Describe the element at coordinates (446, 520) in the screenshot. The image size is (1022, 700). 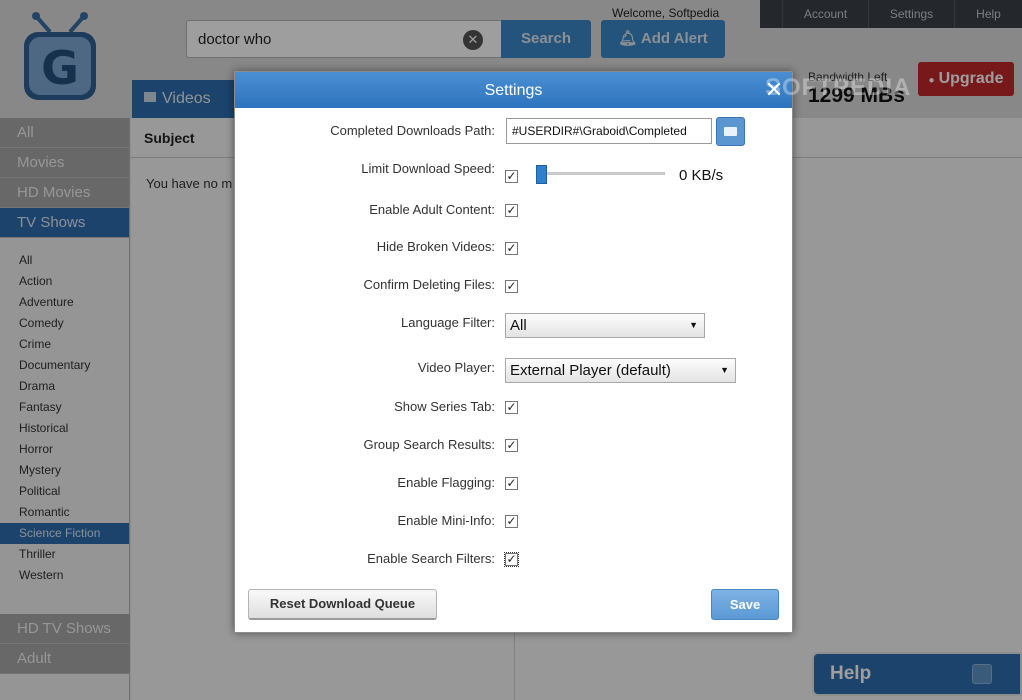
I see `mini-info-label: Enable Mini-Info:` at that location.